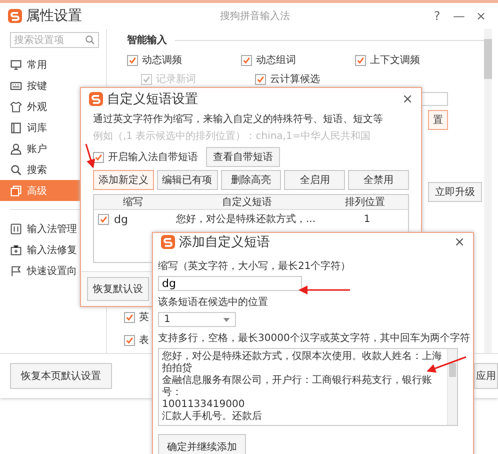 The image size is (498, 454). Describe the element at coordinates (16, 64) in the screenshot. I see `monitor-icon` at that location.